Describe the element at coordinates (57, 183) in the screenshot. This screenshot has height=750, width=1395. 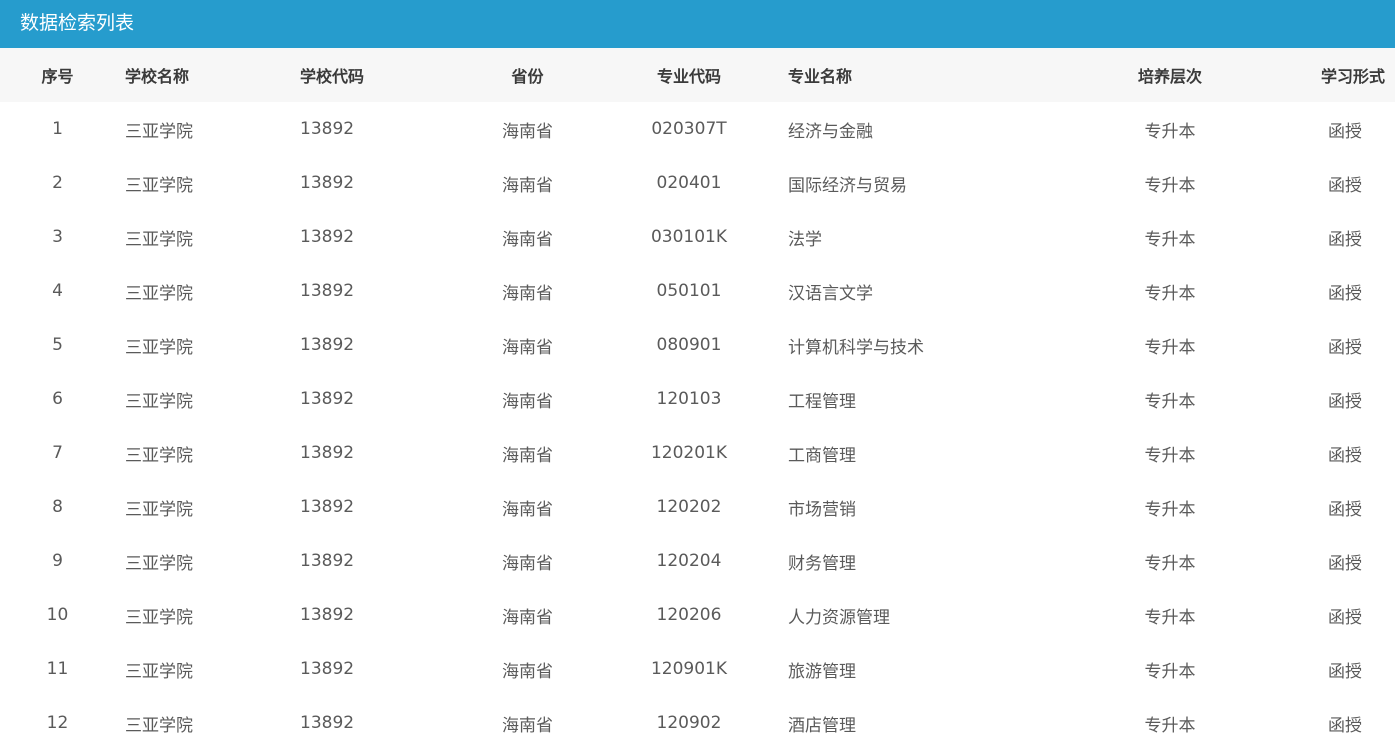
I see `cell-index: 2` at that location.